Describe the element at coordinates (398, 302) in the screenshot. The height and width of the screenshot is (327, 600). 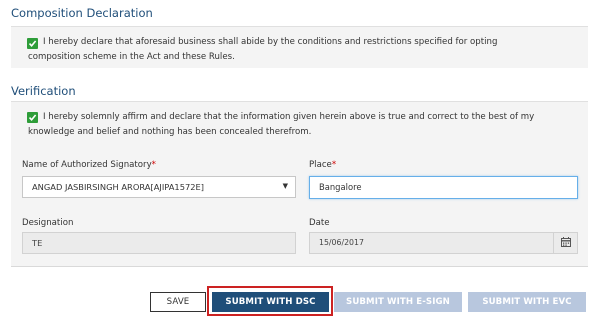
I see `submit-with-esign-button: SUBMIT WITH E-SIGN` at that location.